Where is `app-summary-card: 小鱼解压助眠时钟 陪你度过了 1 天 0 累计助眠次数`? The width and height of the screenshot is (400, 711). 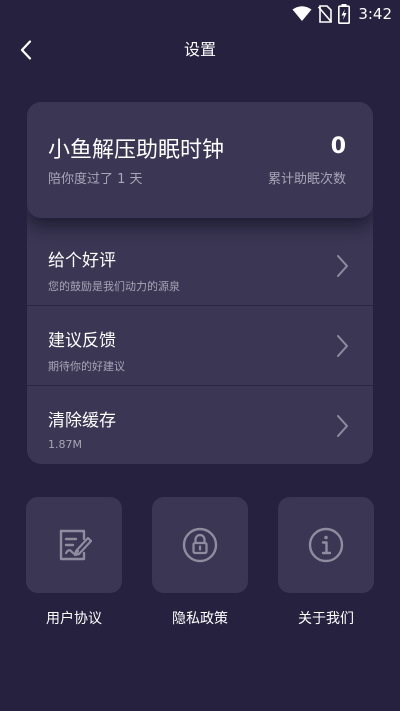 app-summary-card: 小鱼解压助眠时钟 陪你度过了 1 天 0 累计助眠次数 is located at coordinates (200, 160).